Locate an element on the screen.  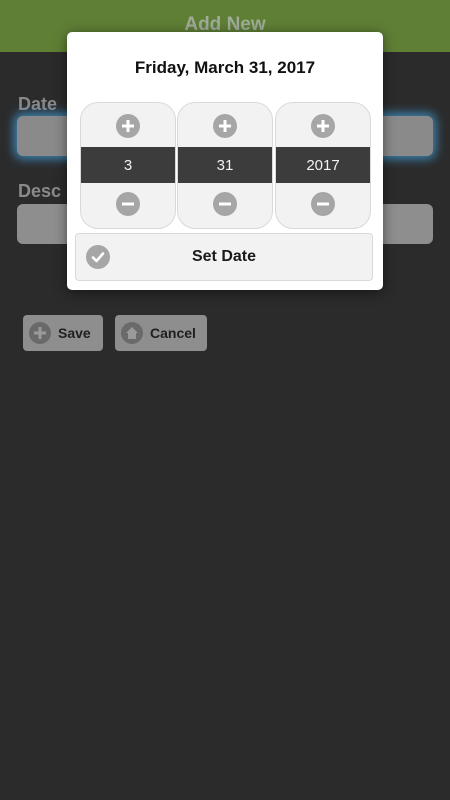
day-increment-button is located at coordinates (225, 126).